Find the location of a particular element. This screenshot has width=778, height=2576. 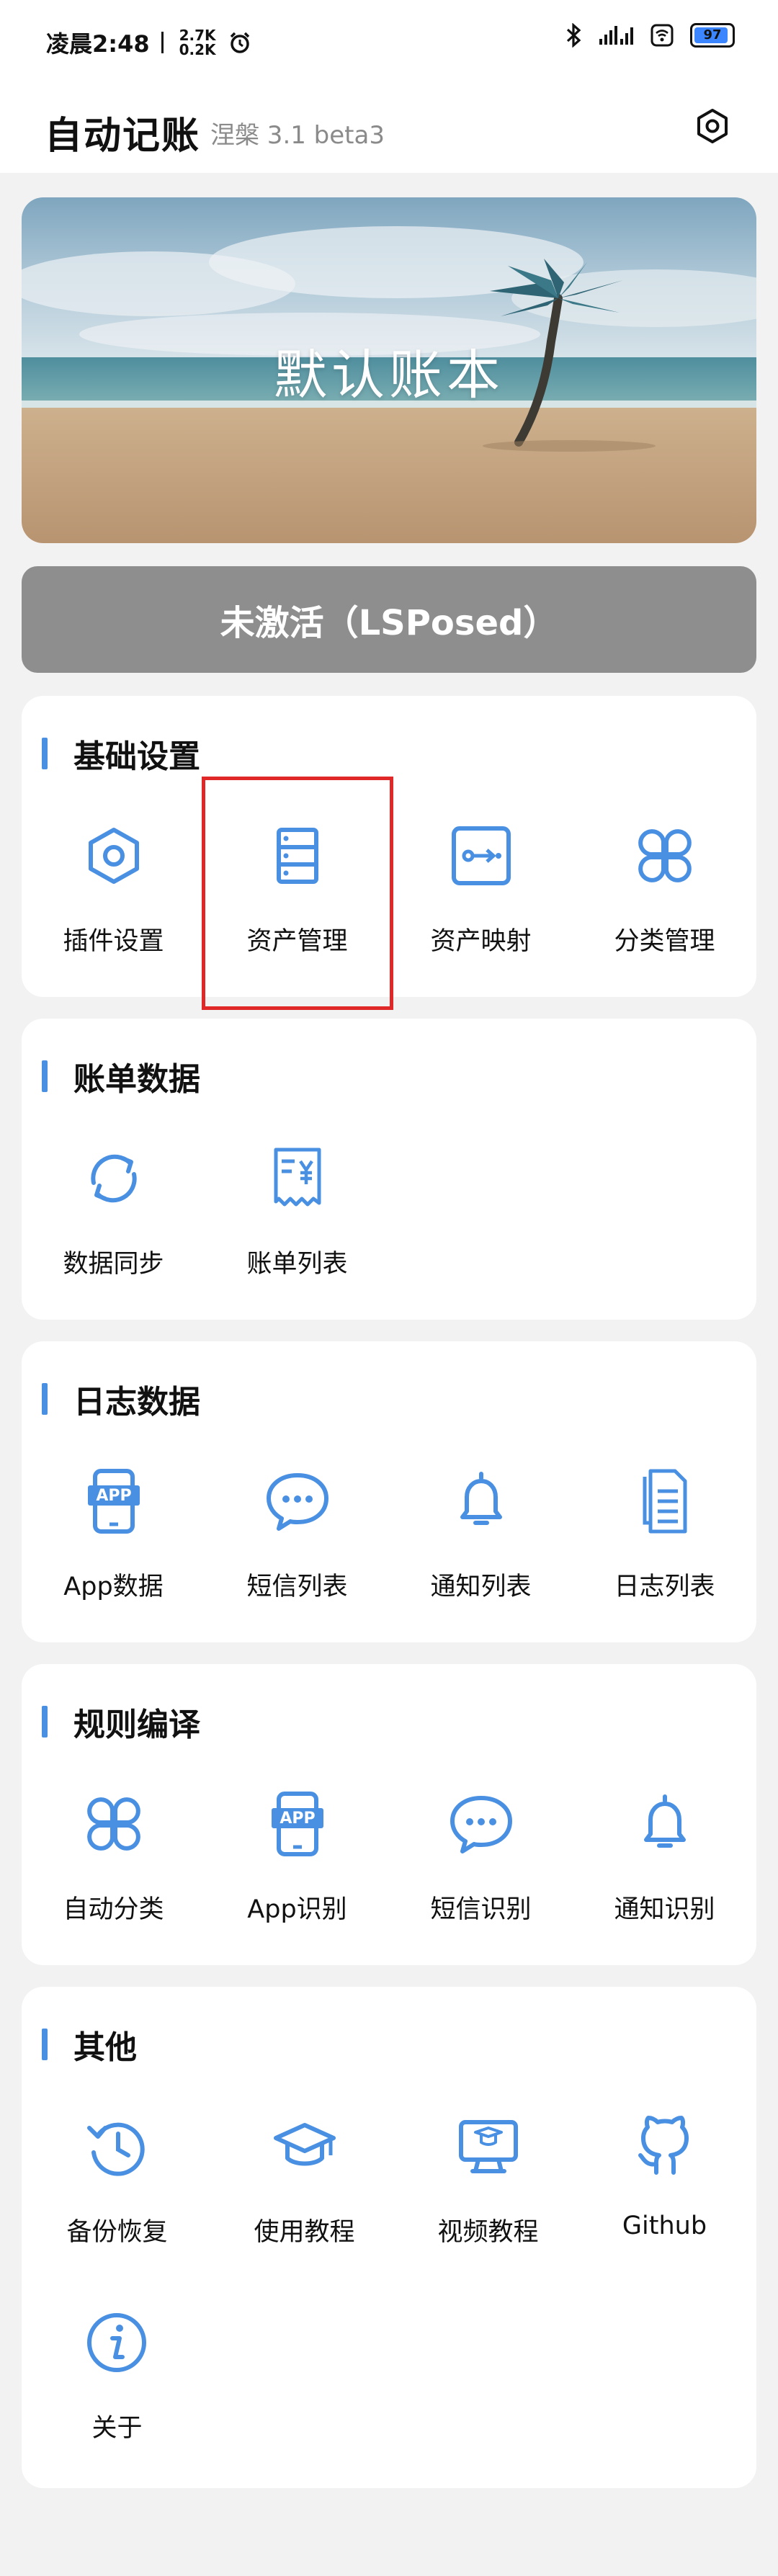

menu-backup-restore: 备份恢复 is located at coordinates (117, 2204).